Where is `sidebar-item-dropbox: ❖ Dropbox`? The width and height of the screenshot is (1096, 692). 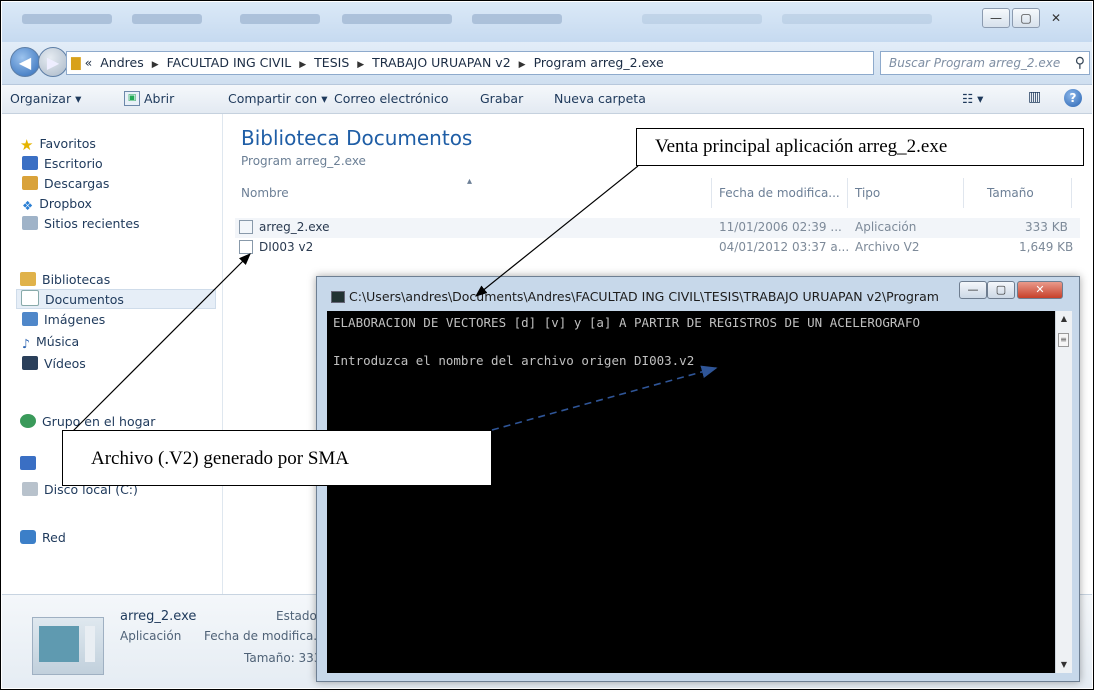 sidebar-item-dropbox: ❖ Dropbox is located at coordinates (57, 204).